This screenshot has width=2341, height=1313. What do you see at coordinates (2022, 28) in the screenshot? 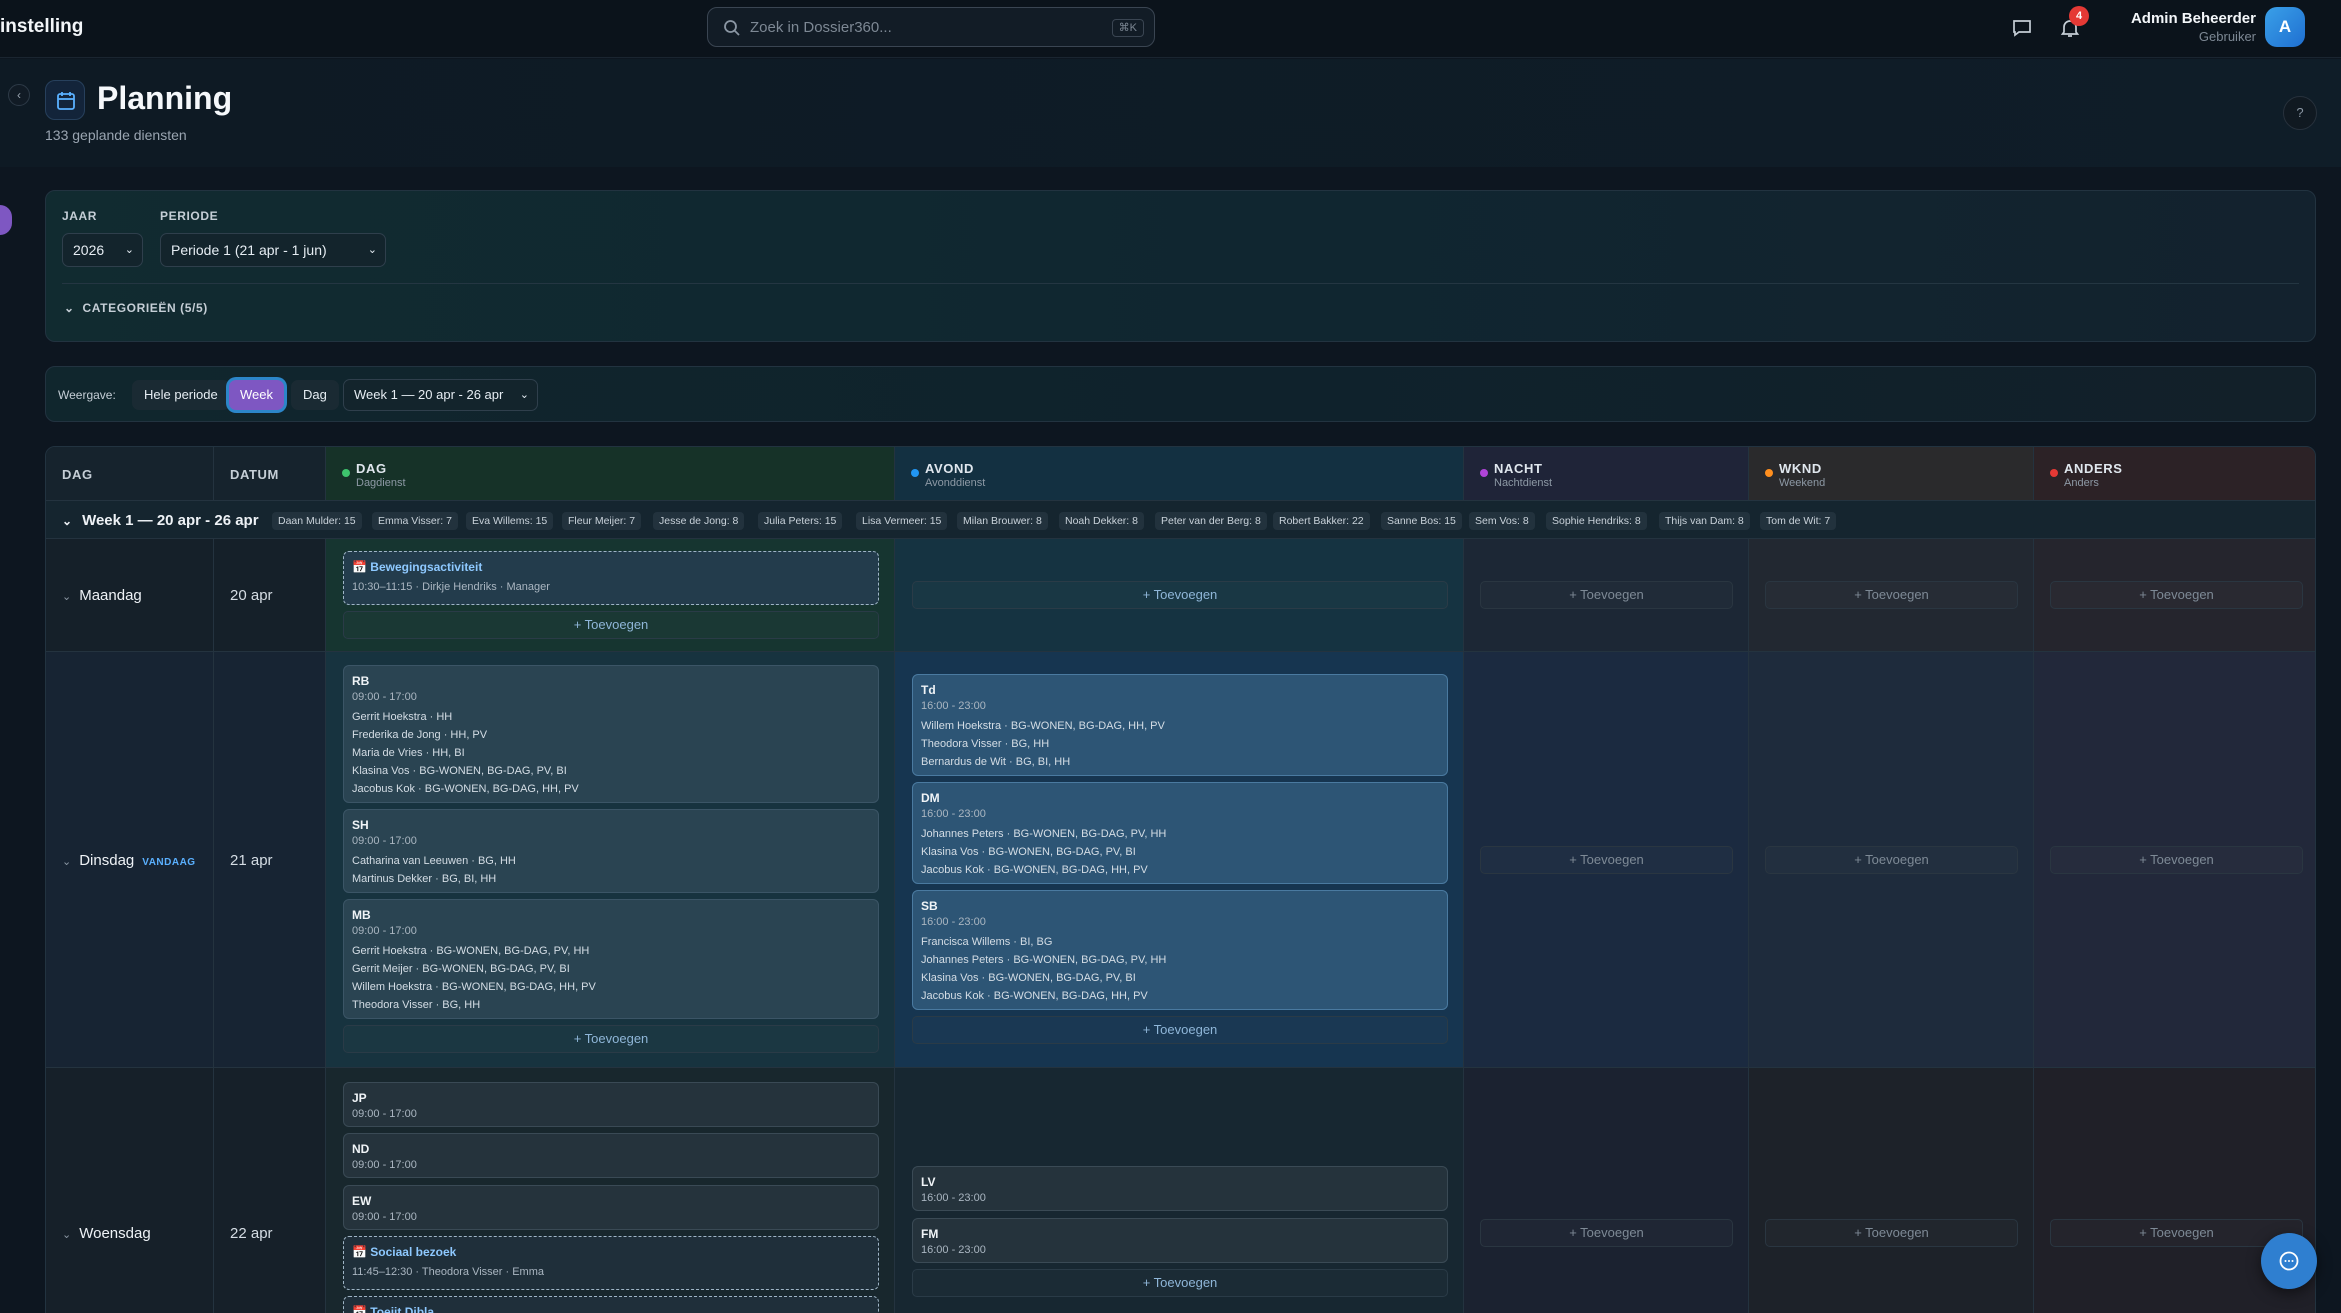
I see `chat-icon` at bounding box center [2022, 28].